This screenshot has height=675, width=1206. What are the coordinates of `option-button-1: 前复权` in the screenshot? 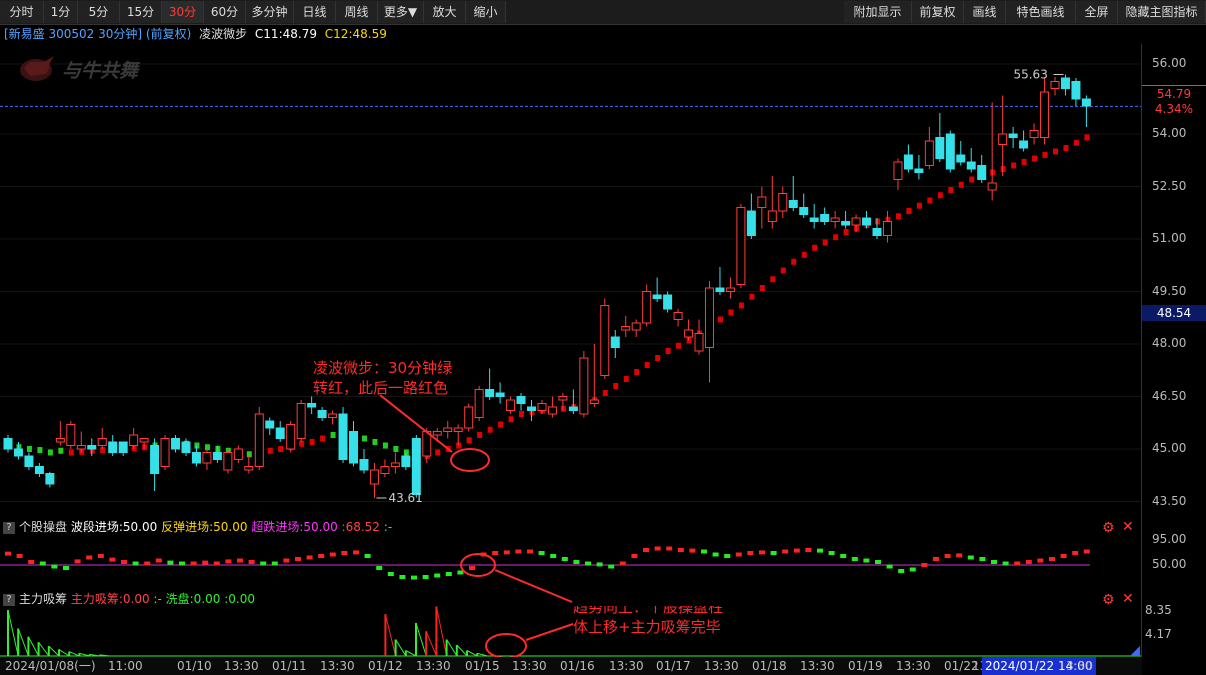 It's located at (938, 12).